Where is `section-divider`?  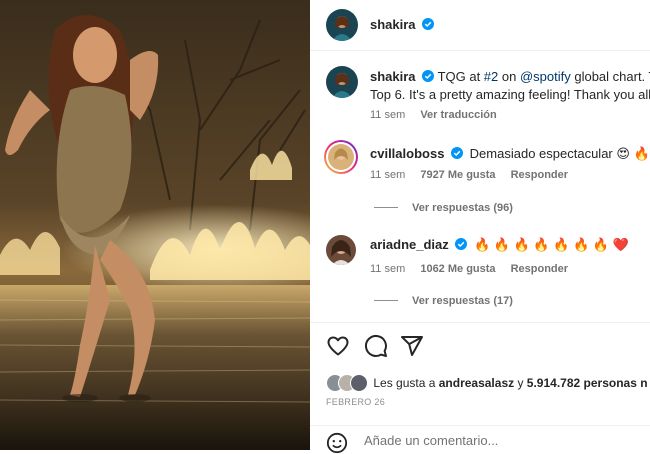 section-divider is located at coordinates (480, 322).